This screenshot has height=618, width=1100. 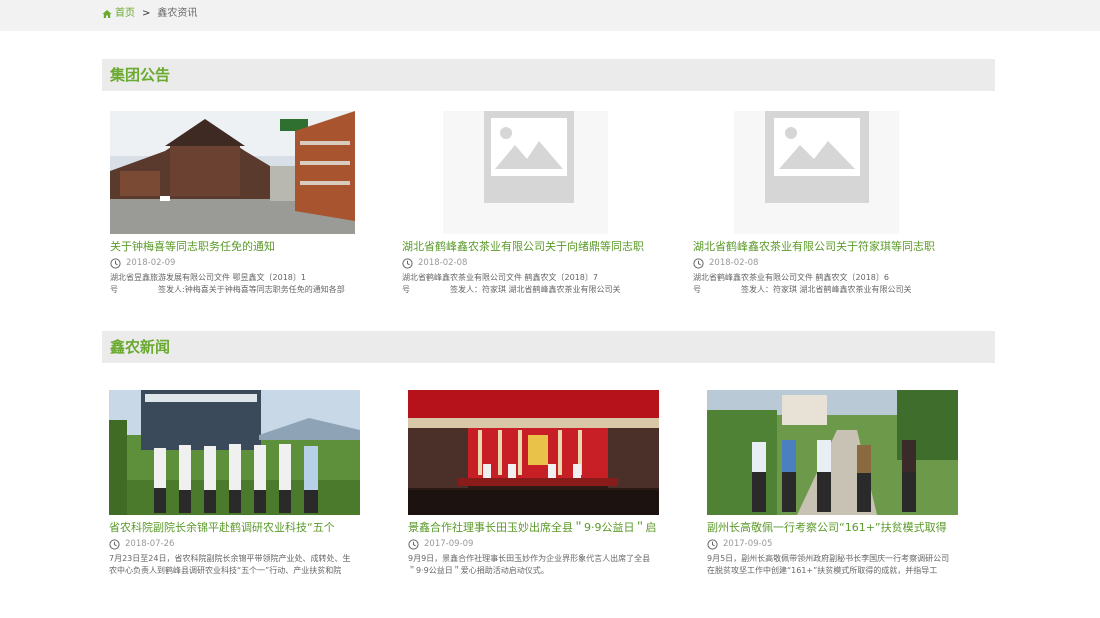 What do you see at coordinates (107, 14) in the screenshot?
I see `home-icon` at bounding box center [107, 14].